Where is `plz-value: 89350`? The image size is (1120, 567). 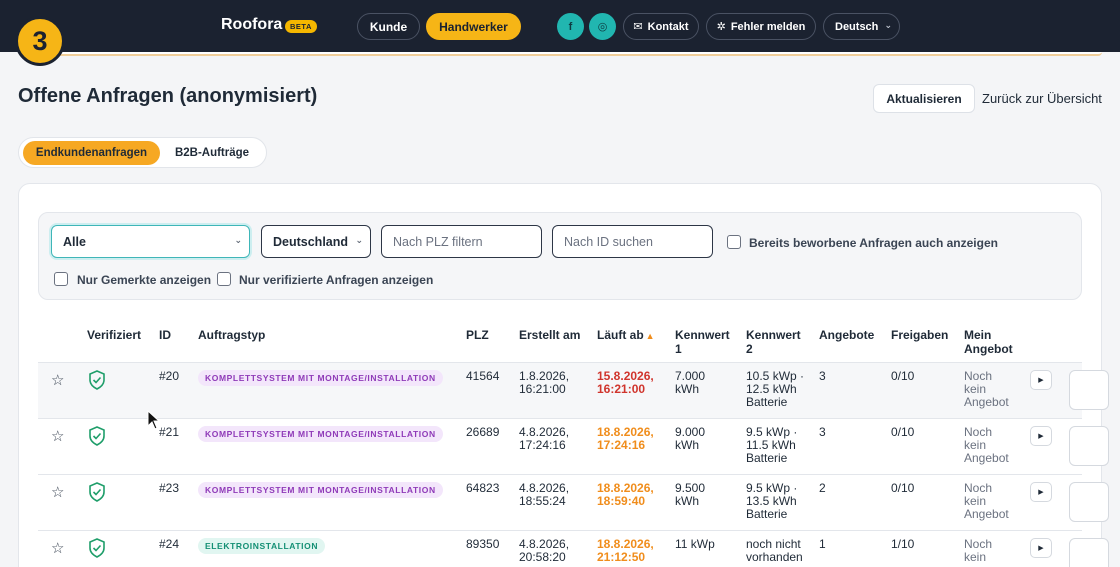 plz-value: 89350 is located at coordinates (483, 544).